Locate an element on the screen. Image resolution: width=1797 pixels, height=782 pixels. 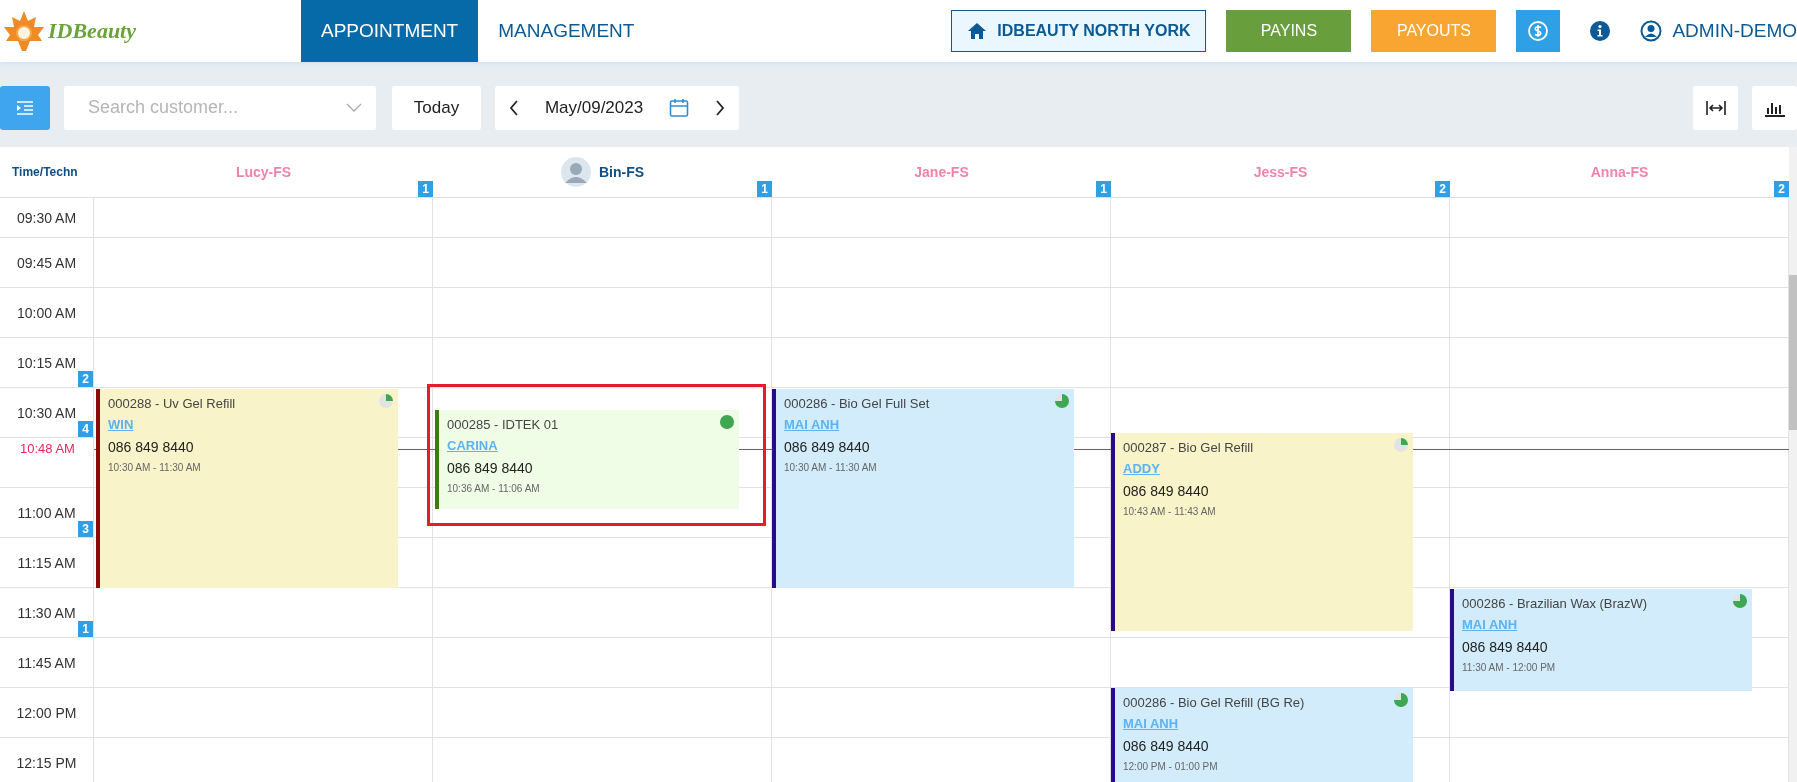
appointment-card: 000286 - Brazilian Wax (BrazW) MAI ANH 086 849 8440 11:30 AM - 12:00 PM is located at coordinates (1601, 640).